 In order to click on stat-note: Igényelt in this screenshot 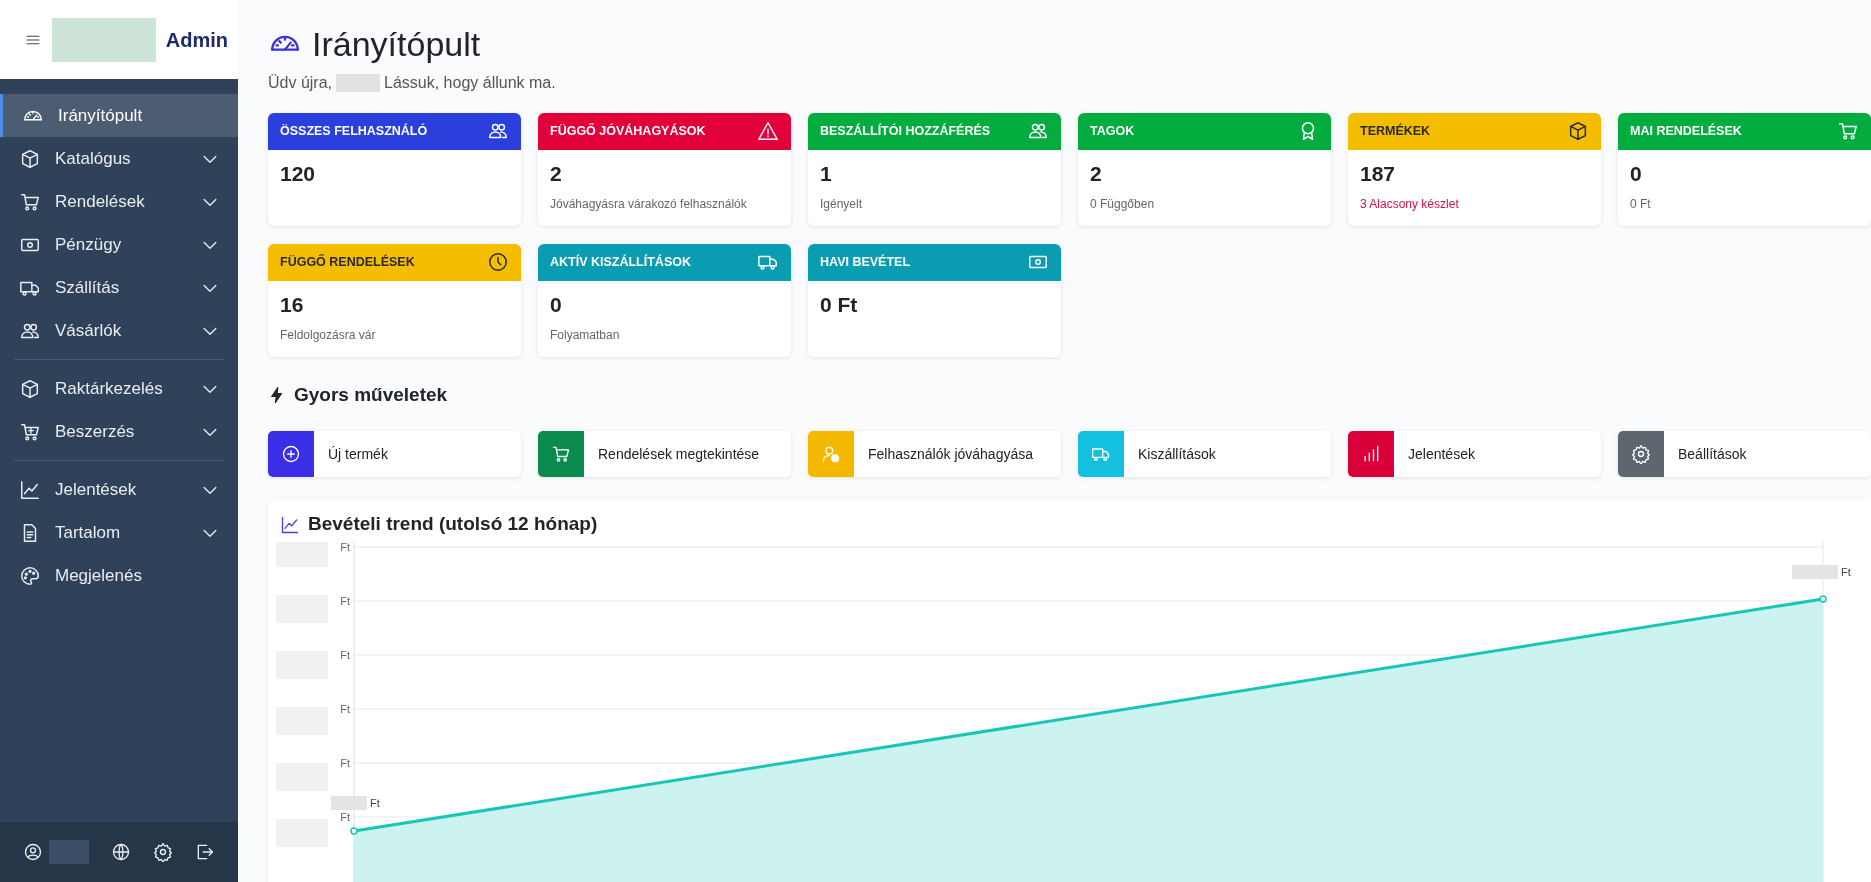, I will do `click(842, 205)`.